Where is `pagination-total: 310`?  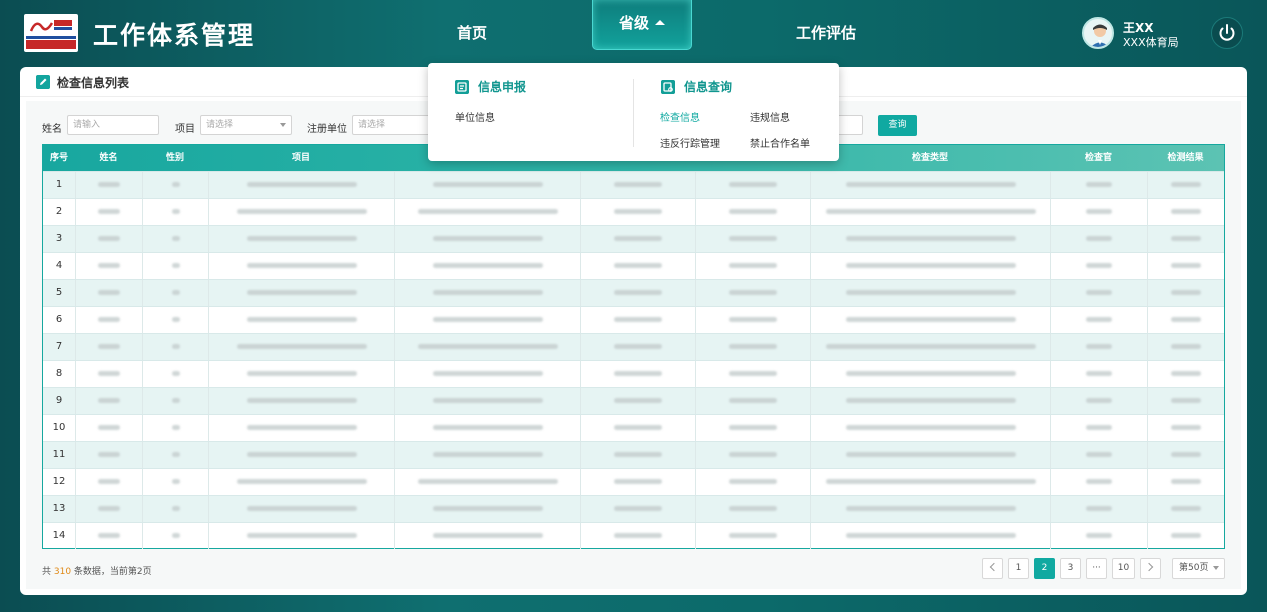
pagination-total: 310 is located at coordinates (62, 572).